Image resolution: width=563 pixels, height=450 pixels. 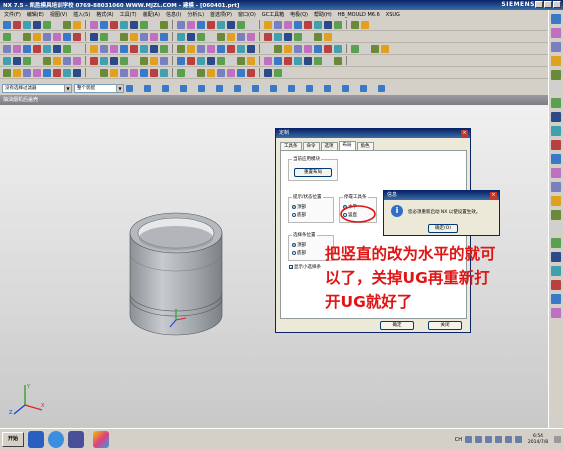 What do you see at coordinates (37, 88) in the screenshot?
I see `selection-filter-dropdown: 没有选择过滤器 ▼` at bounding box center [37, 88].